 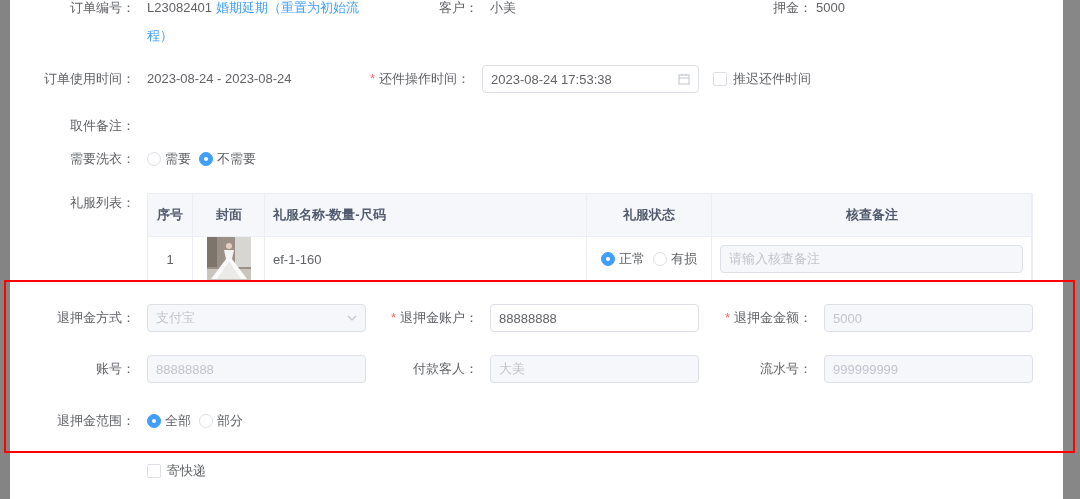 What do you see at coordinates (433, 318) in the screenshot?
I see `field-label: * 退押金账户：` at bounding box center [433, 318].